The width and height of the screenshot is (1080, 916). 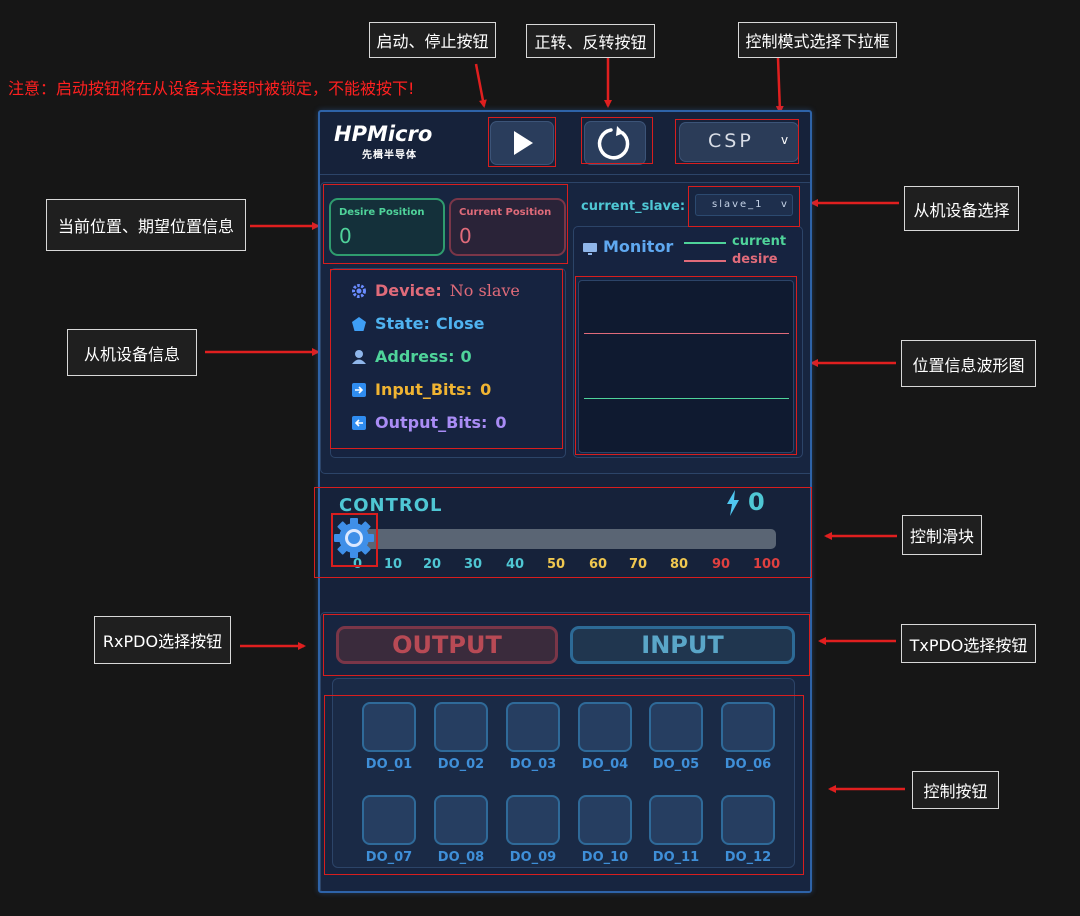 What do you see at coordinates (590, 250) in the screenshot?
I see `monitor-icon` at bounding box center [590, 250].